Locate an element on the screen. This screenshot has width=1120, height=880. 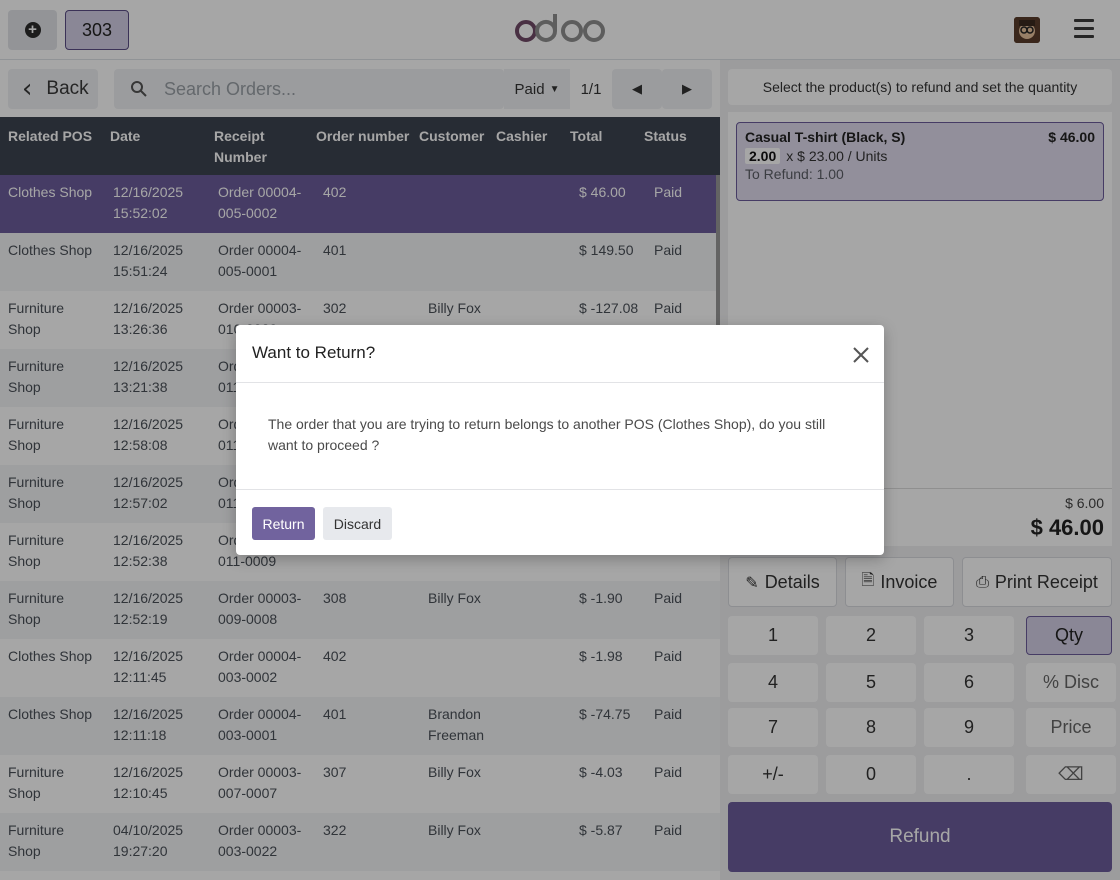
dialog-header: Want to Return? is located at coordinates (560, 354).